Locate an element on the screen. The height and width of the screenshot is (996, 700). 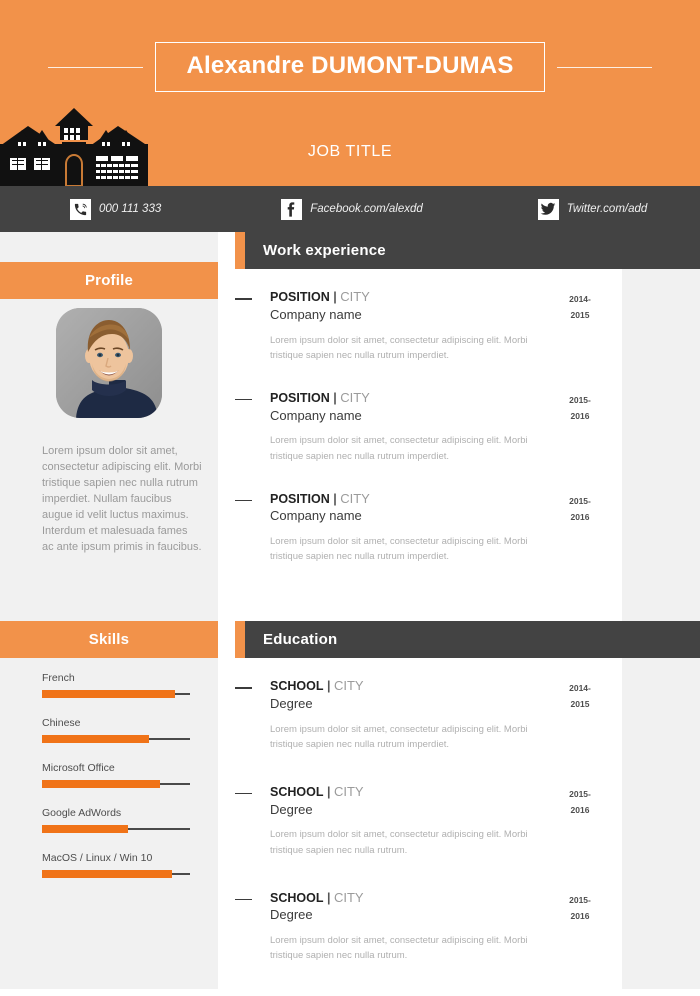
contact-phone: 000 111 333 is located at coordinates (116, 209).